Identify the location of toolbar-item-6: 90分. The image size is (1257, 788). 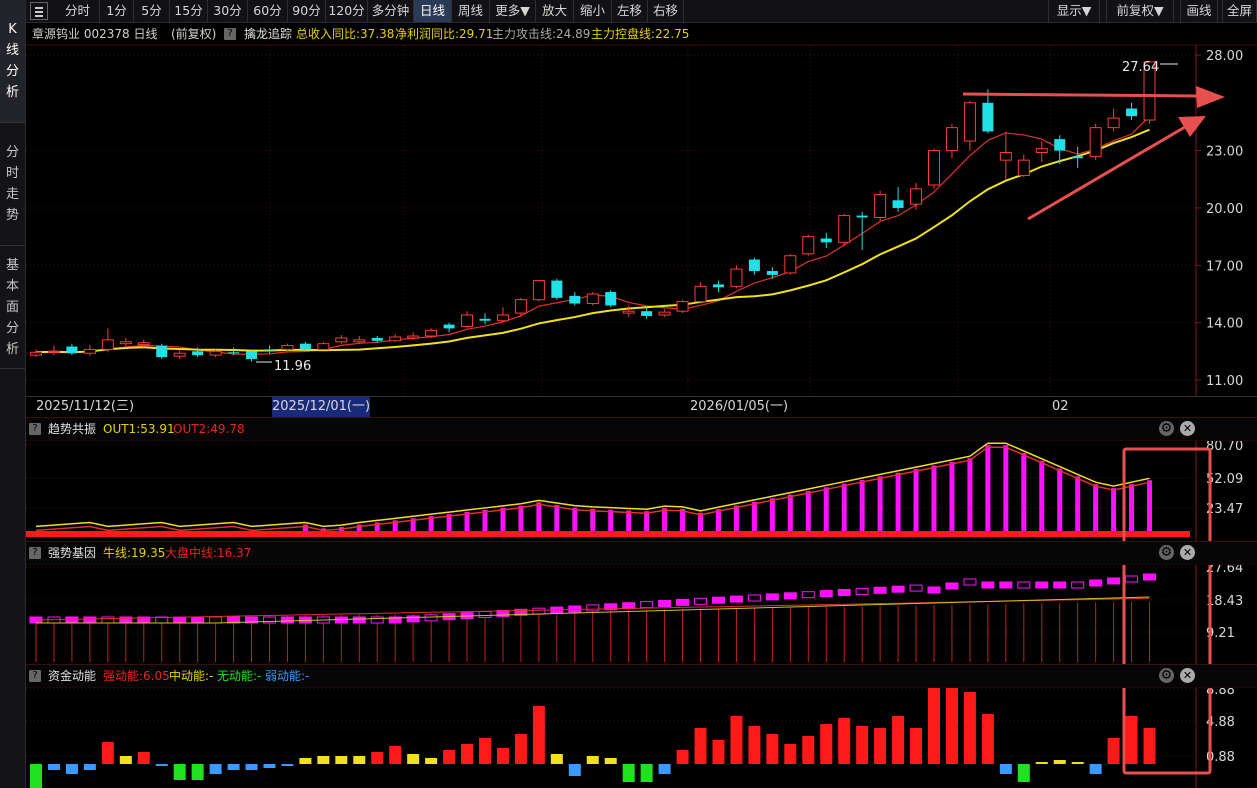
(307, 11).